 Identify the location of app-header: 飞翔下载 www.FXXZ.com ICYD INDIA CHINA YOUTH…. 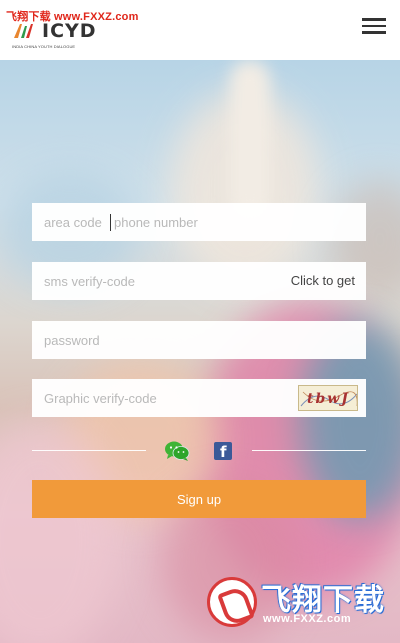
(200, 30).